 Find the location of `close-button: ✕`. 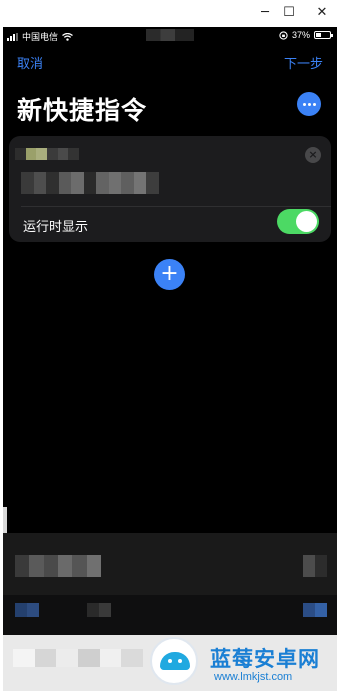

close-button: ✕ is located at coordinates (322, 13).